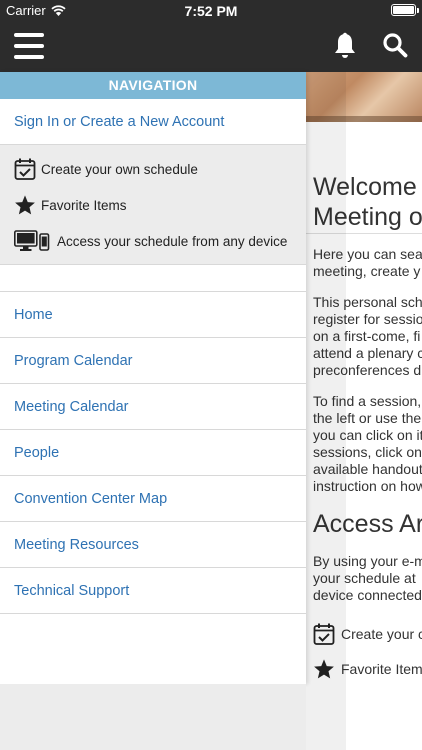 The height and width of the screenshot is (750, 422). I want to click on feature-favorites: Favorite Items, so click(153, 205).